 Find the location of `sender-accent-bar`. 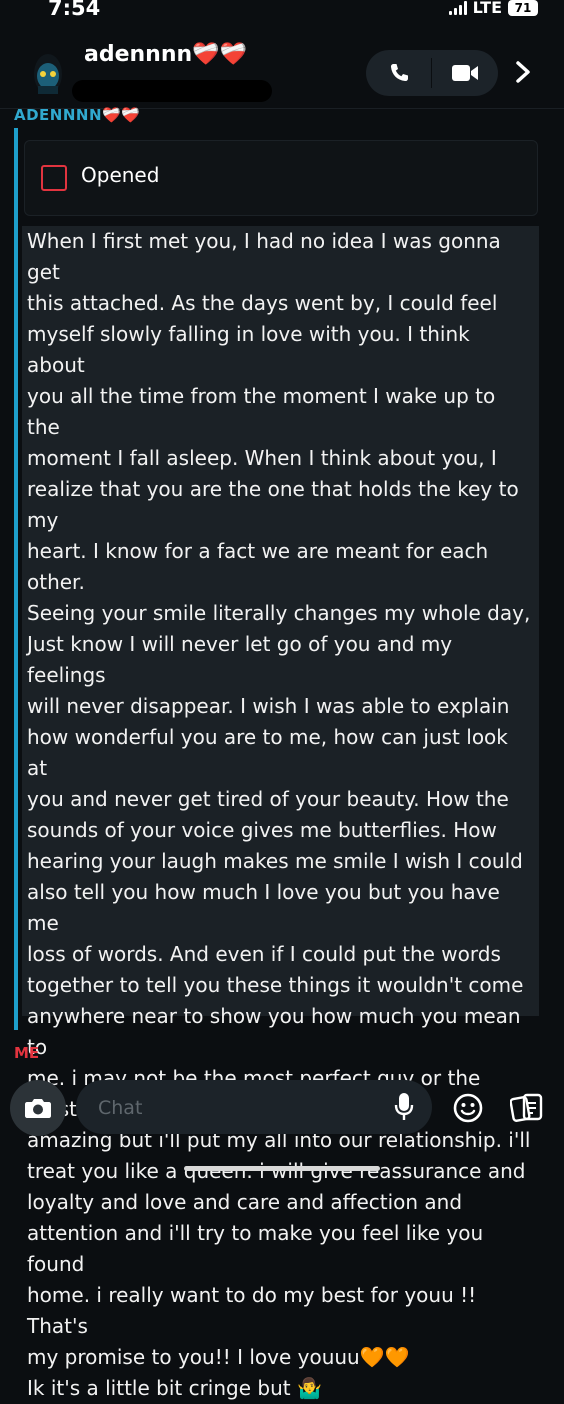

sender-accent-bar is located at coordinates (16, 579).